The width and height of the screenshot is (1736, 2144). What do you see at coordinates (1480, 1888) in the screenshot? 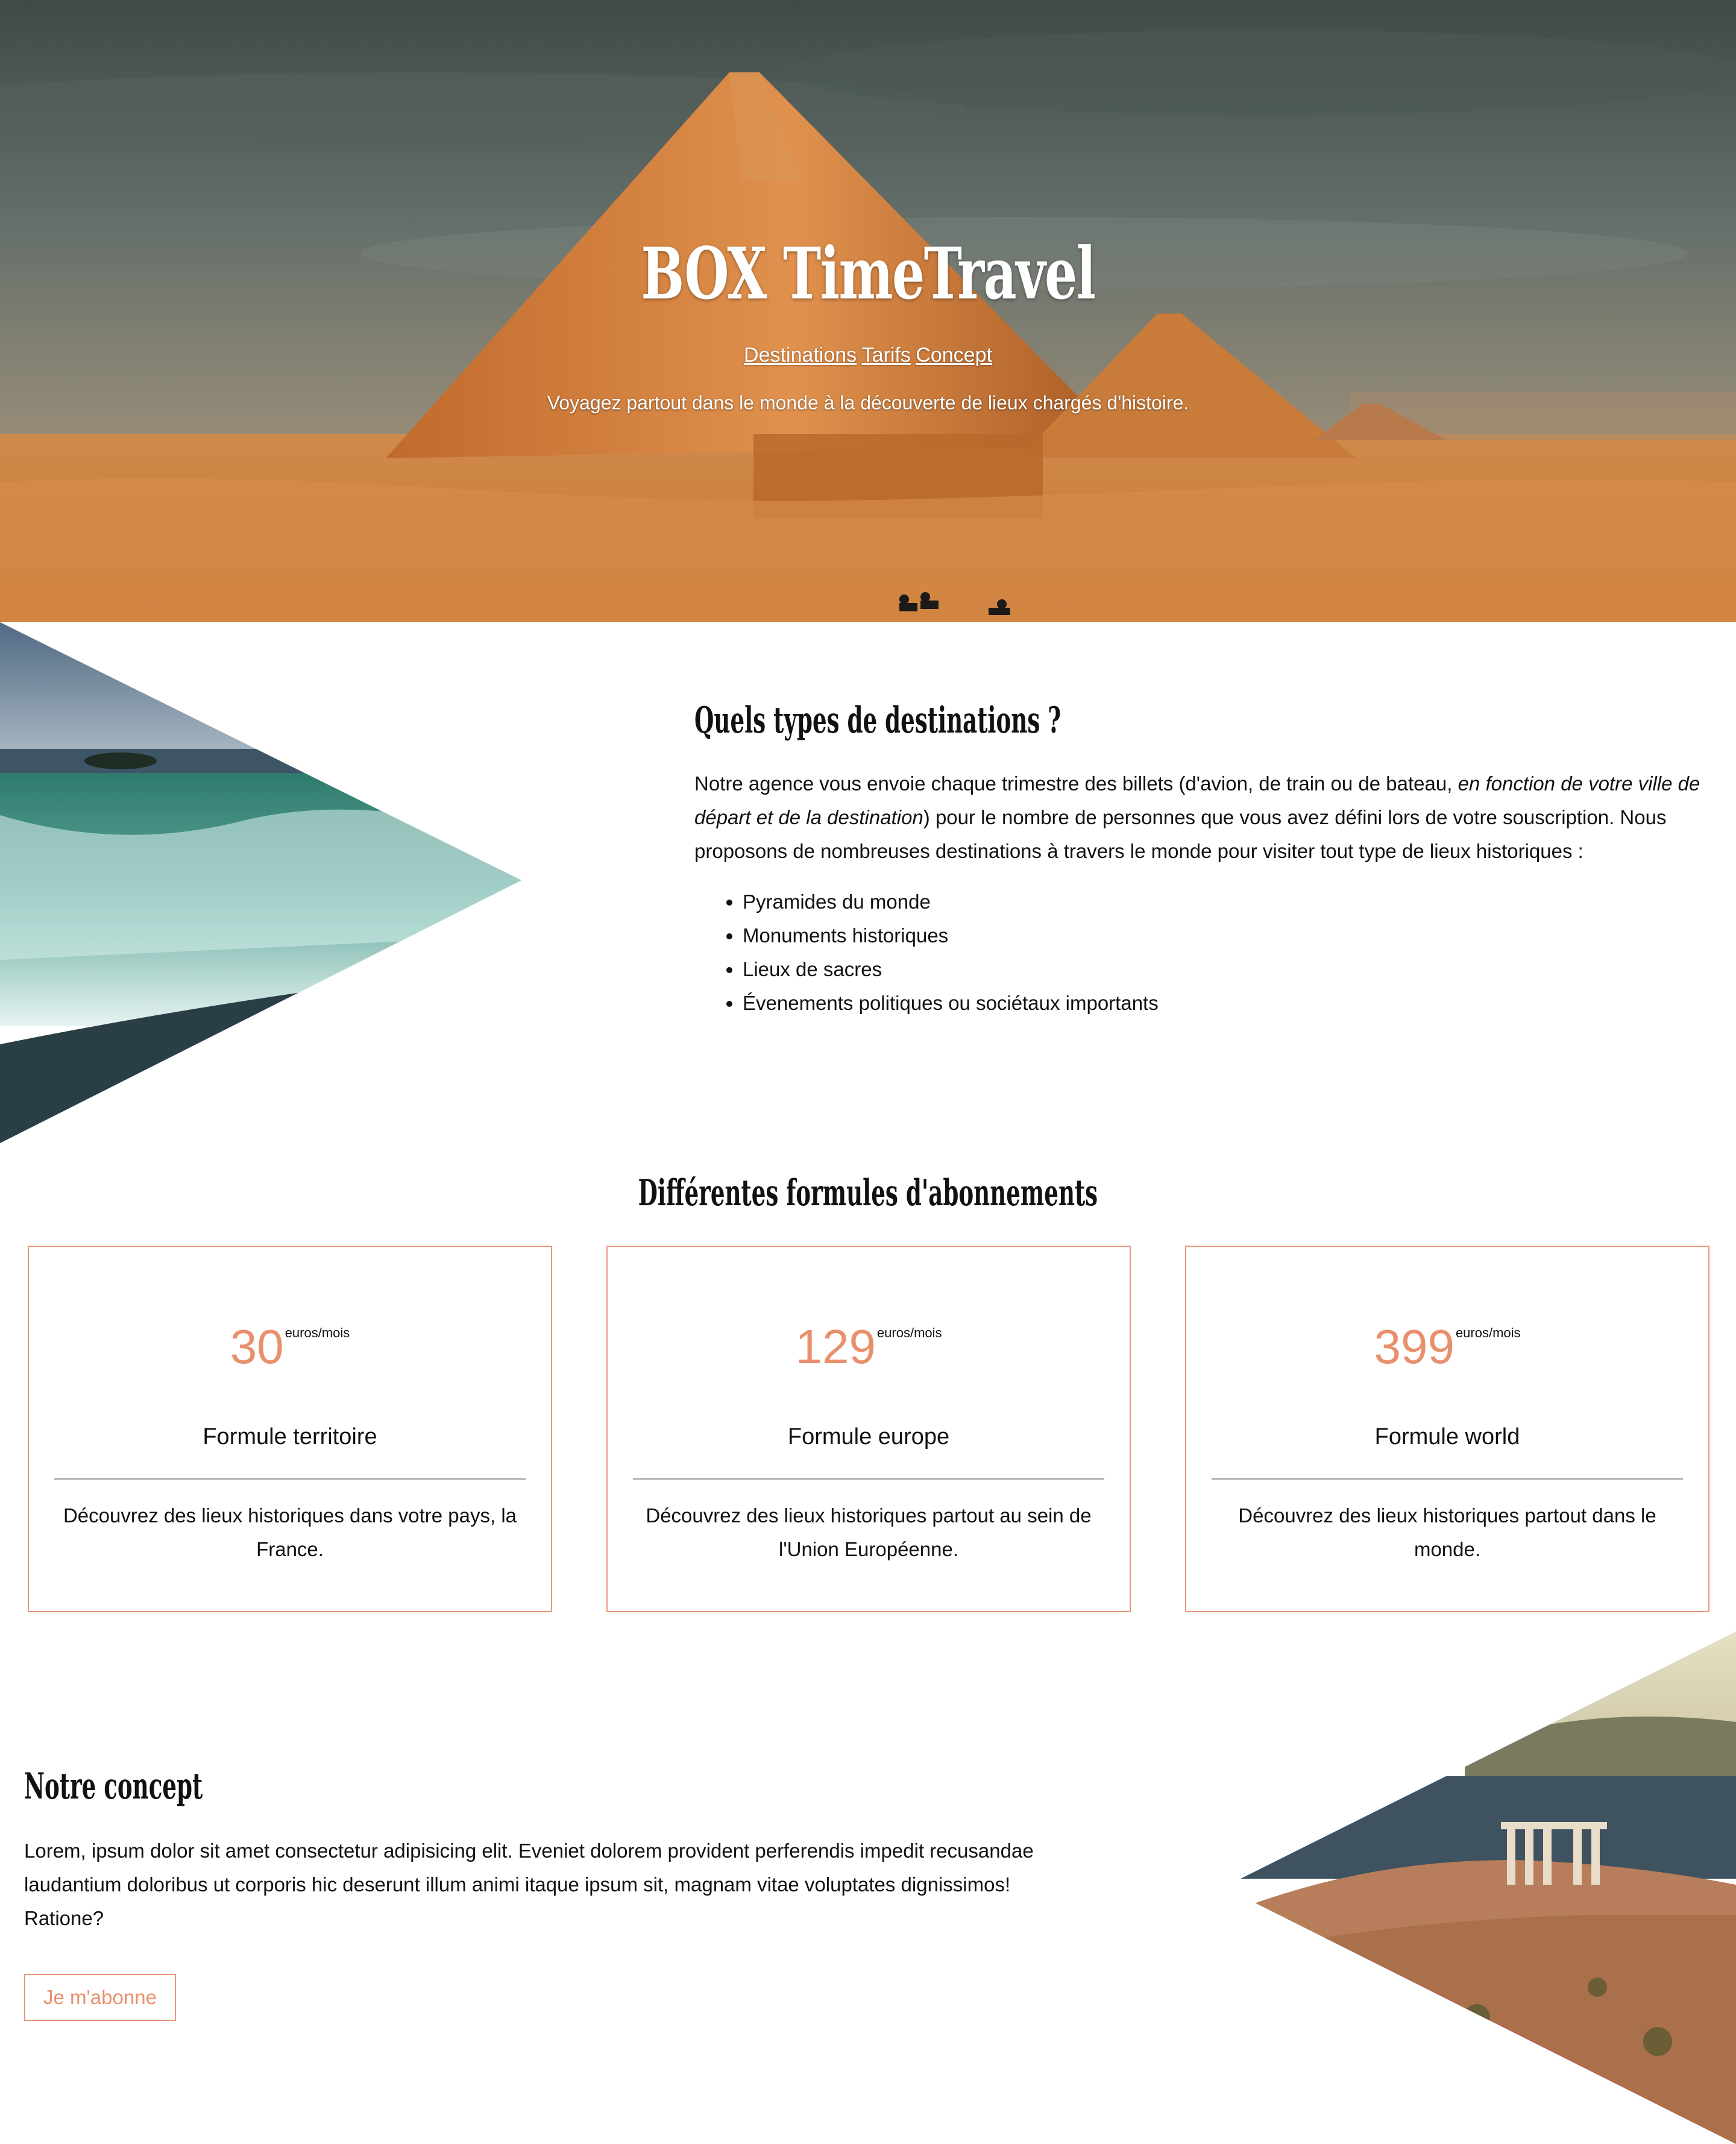
I see `greek-temple-photo` at bounding box center [1480, 1888].